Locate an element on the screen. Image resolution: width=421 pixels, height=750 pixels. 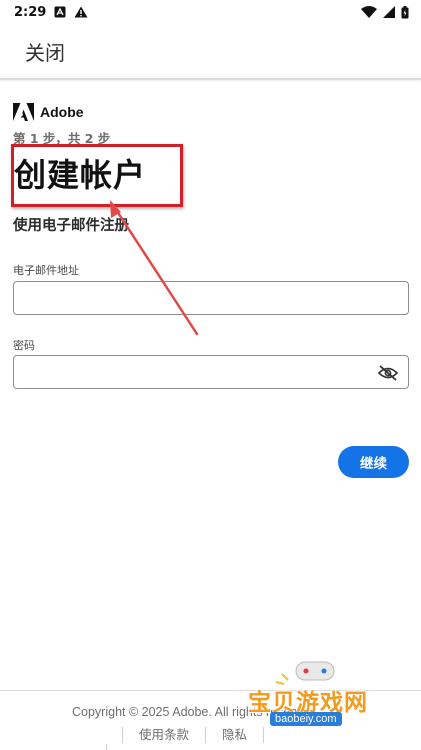
password-visibility-toggle is located at coordinates (388, 373).